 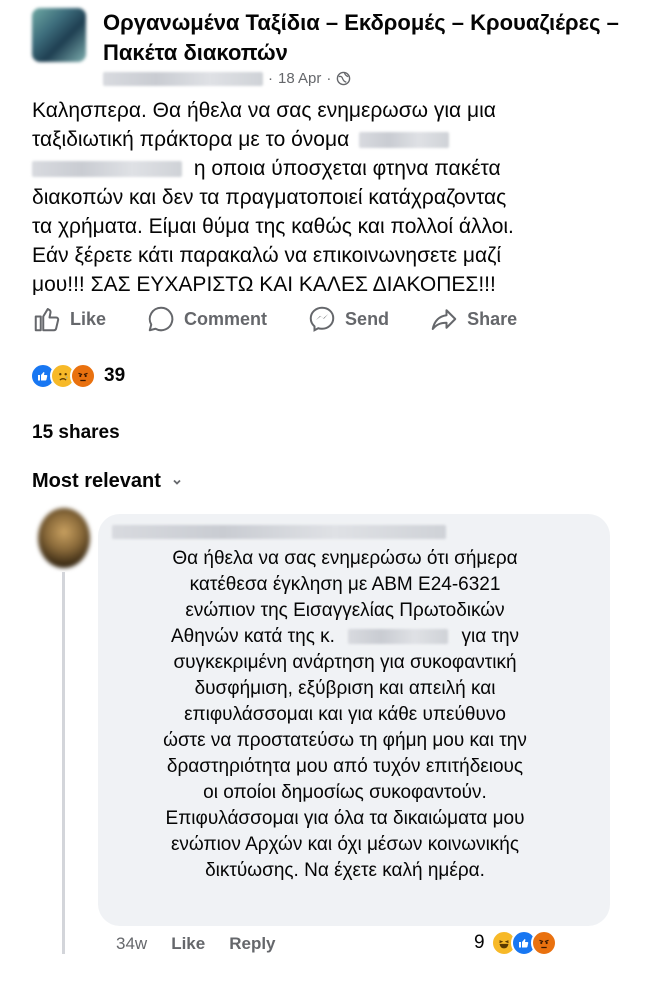 I want to click on comment-label: Comment, so click(x=226, y=318).